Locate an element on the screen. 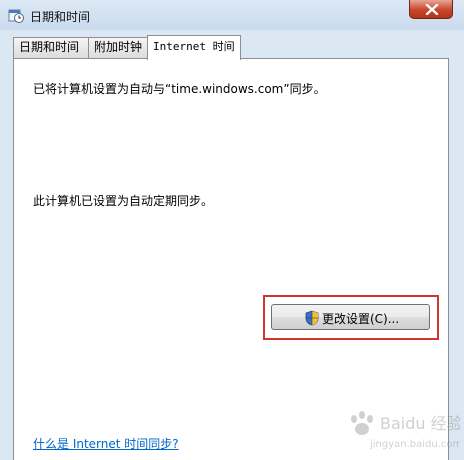 The image size is (464, 460). help-link-internet-time: 什么是 Internet 时间同步? is located at coordinates (106, 443).